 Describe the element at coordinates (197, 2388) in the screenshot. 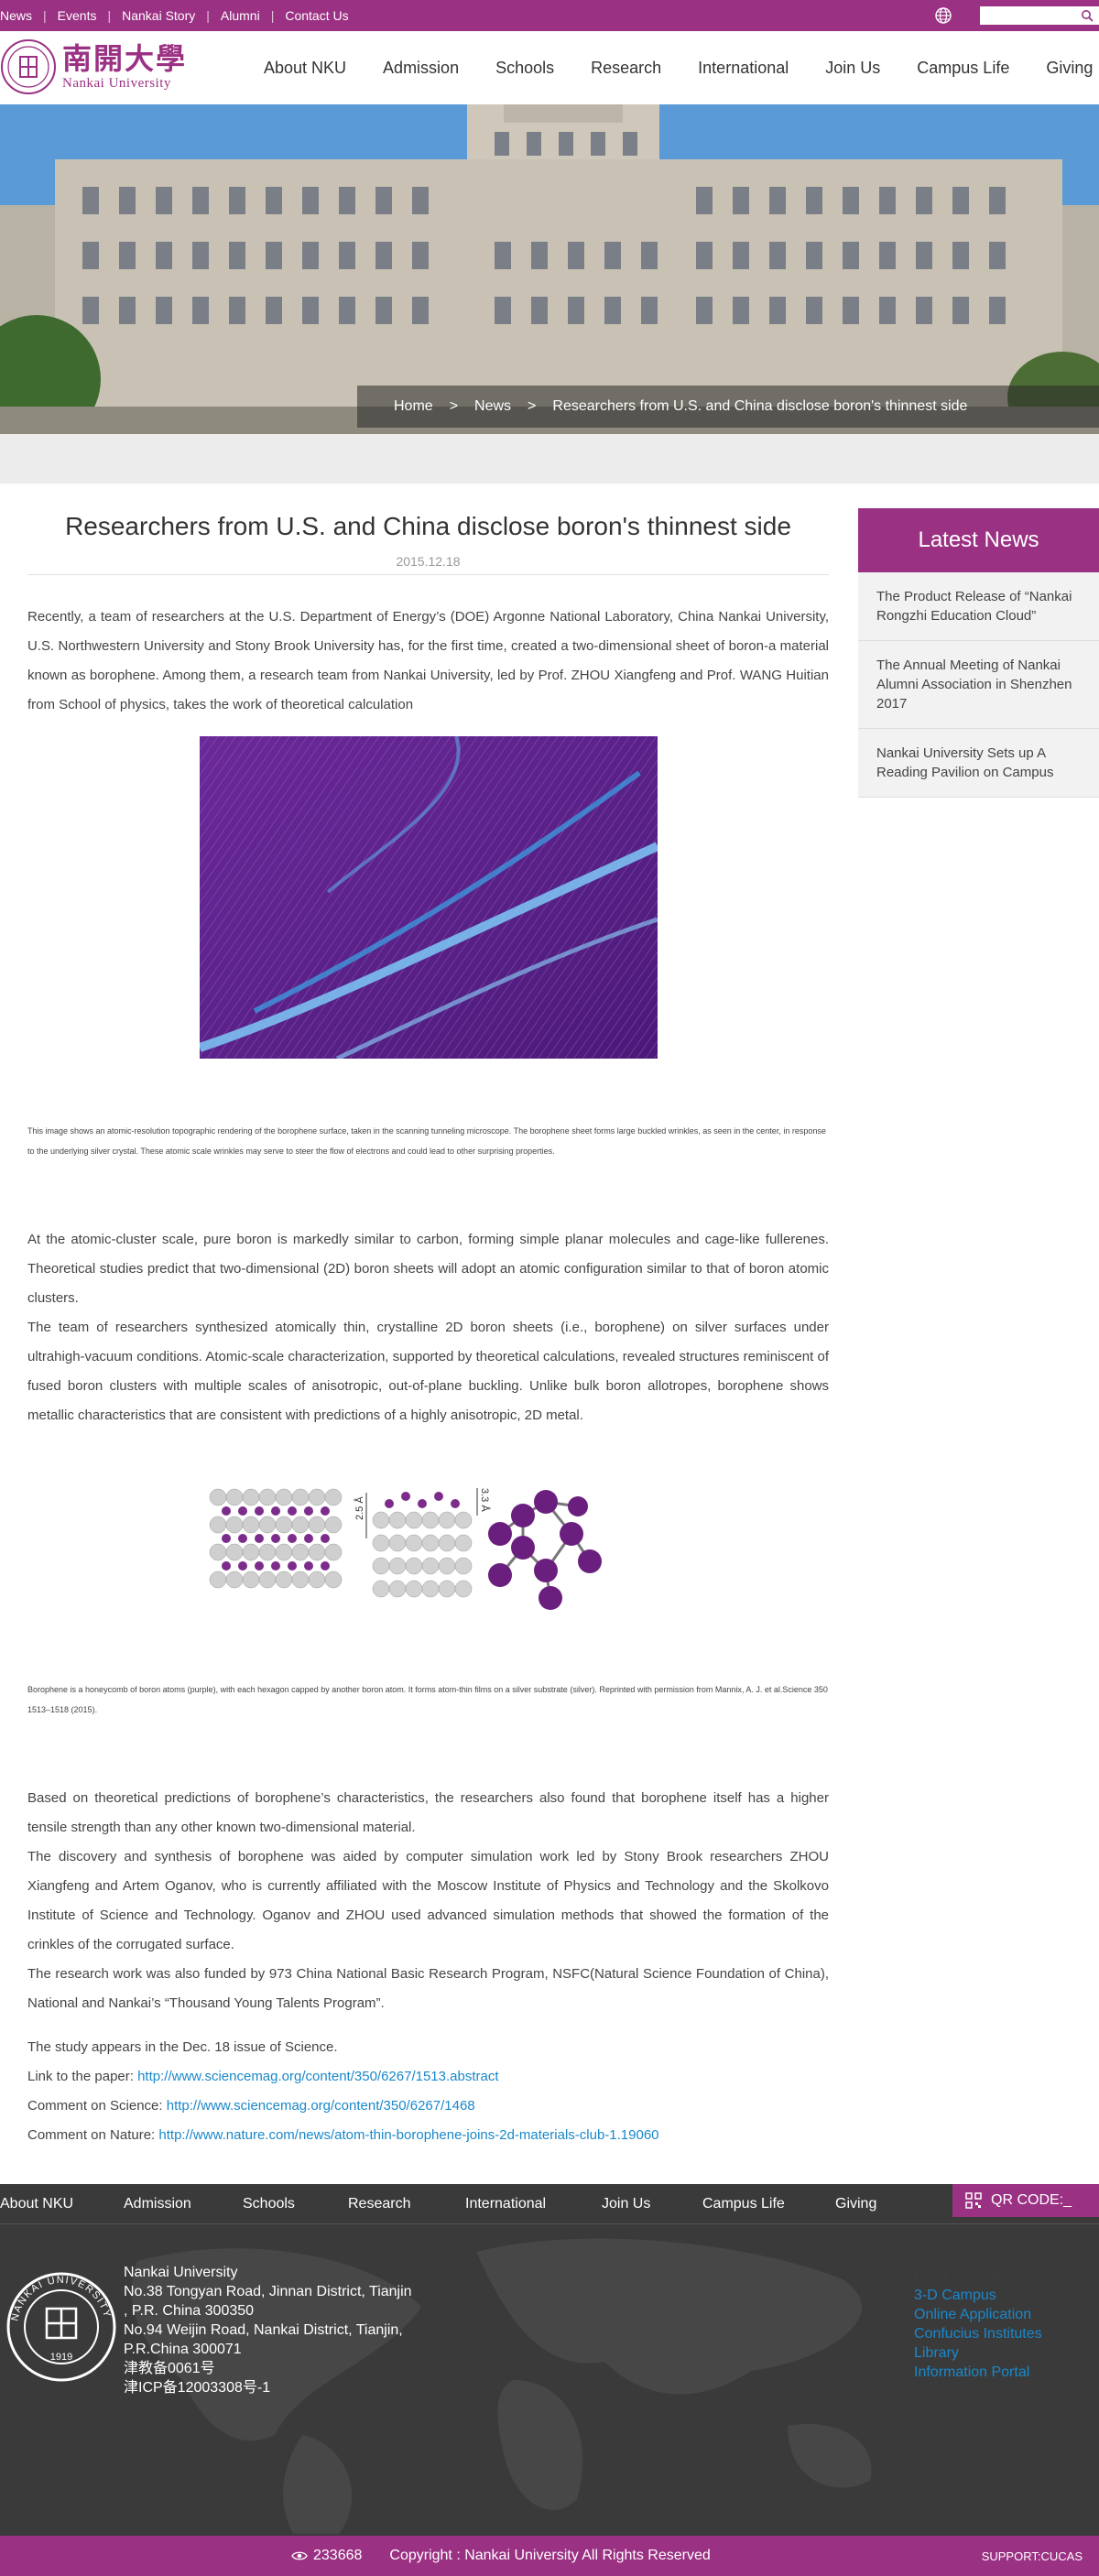

I see `address-line: 津ICP备12003308号-1` at that location.